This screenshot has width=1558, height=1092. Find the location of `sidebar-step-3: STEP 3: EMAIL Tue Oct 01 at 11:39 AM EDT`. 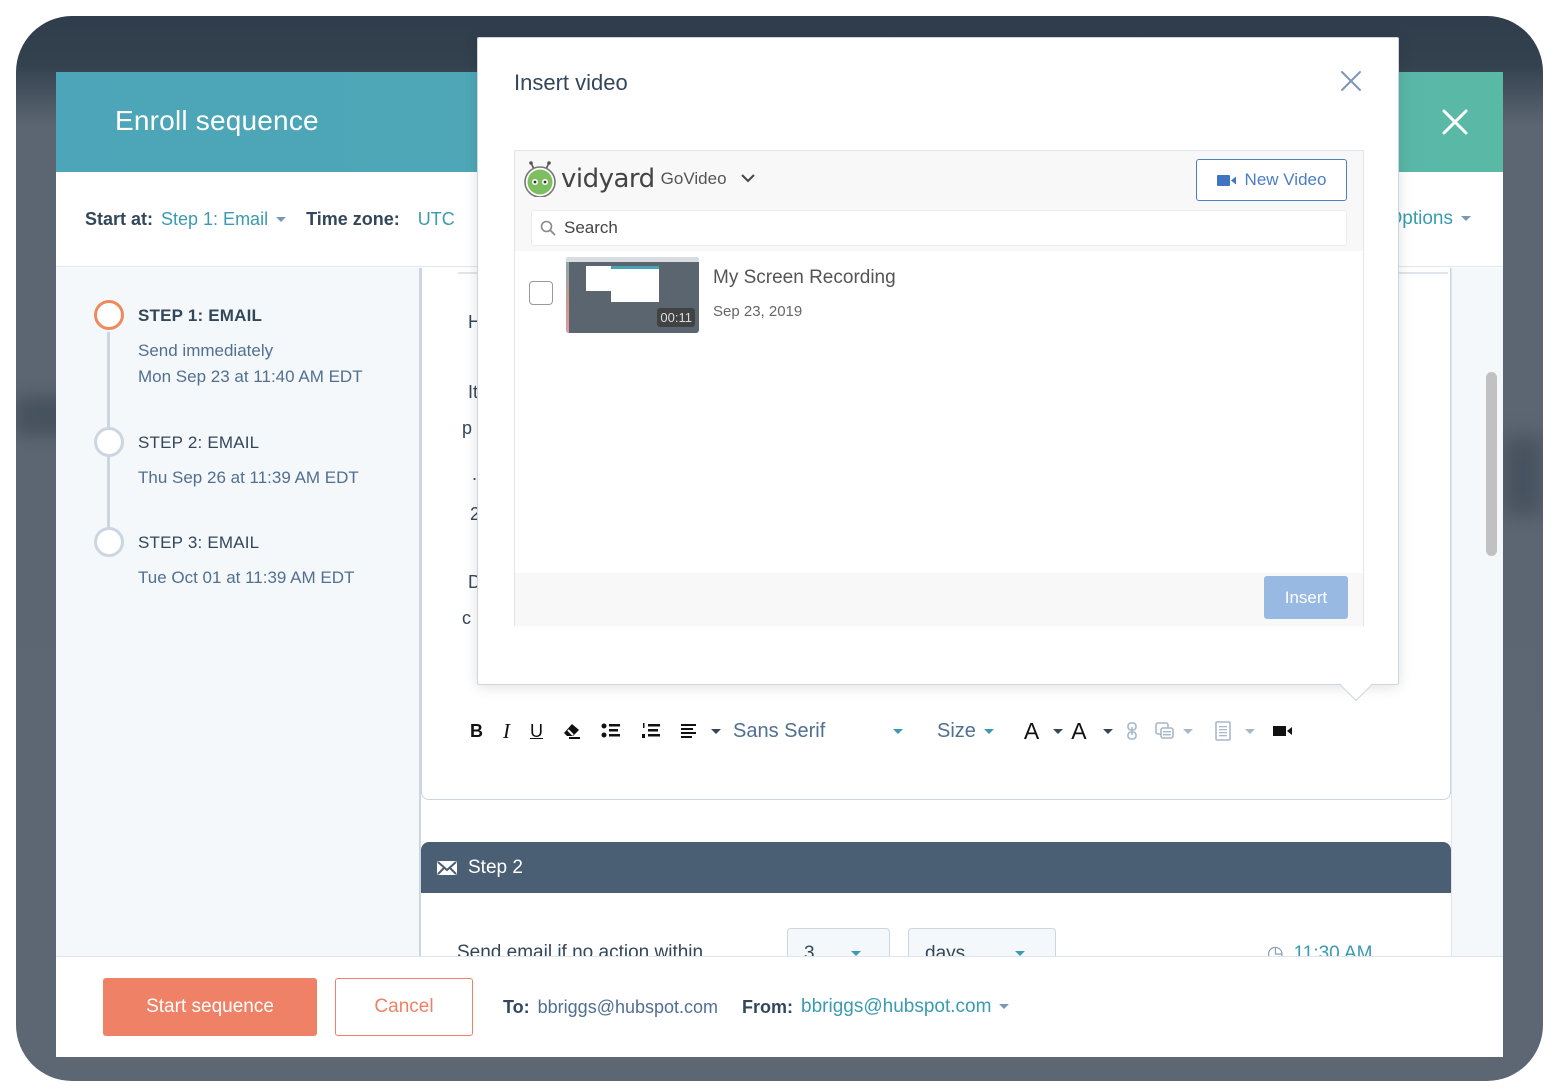

sidebar-step-3: STEP 3: EMAIL Tue Oct 01 at 11:39 AM EDT is located at coordinates (224, 559).